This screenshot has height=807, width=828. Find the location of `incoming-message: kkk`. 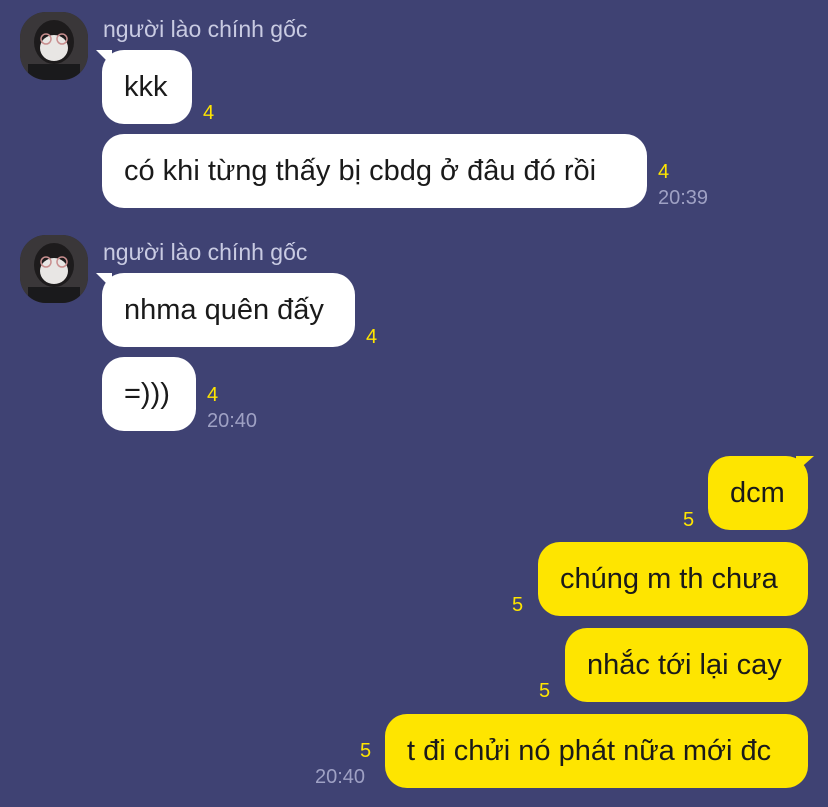

incoming-message: kkk is located at coordinates (147, 87).